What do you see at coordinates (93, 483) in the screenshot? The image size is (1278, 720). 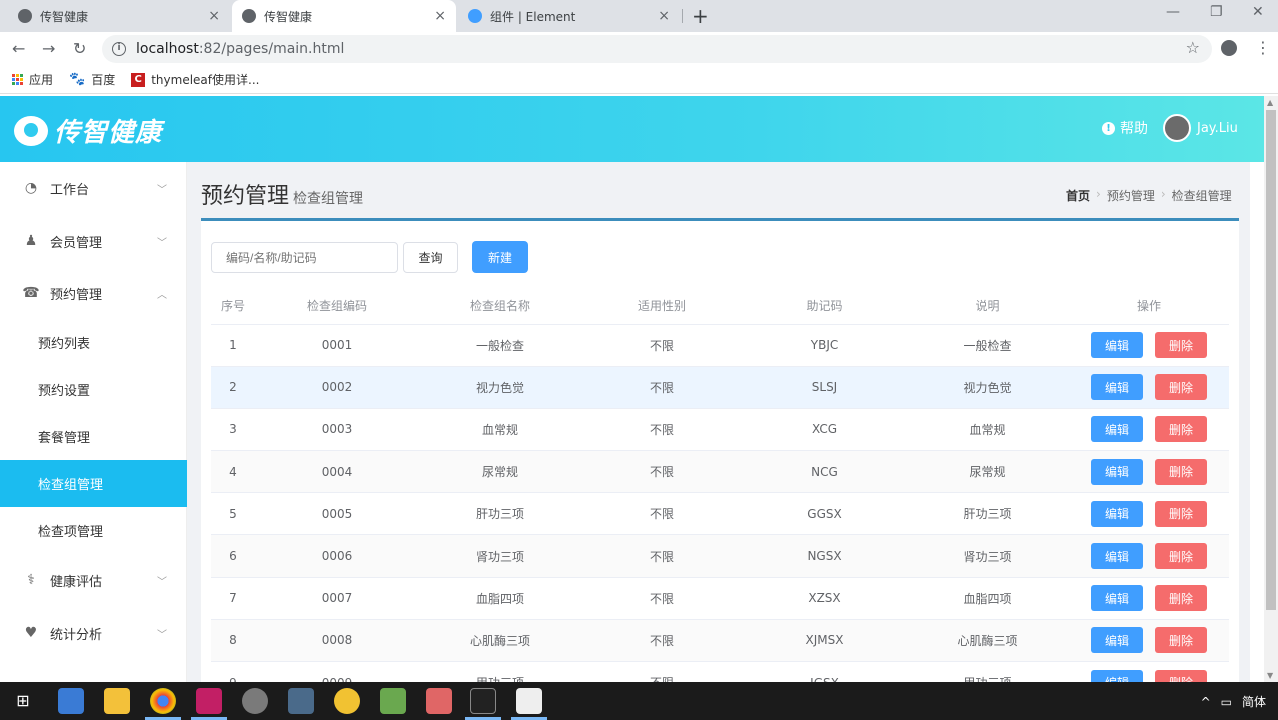 I see `sidebar-subitem-checkgroup: 检查组管理` at bounding box center [93, 483].